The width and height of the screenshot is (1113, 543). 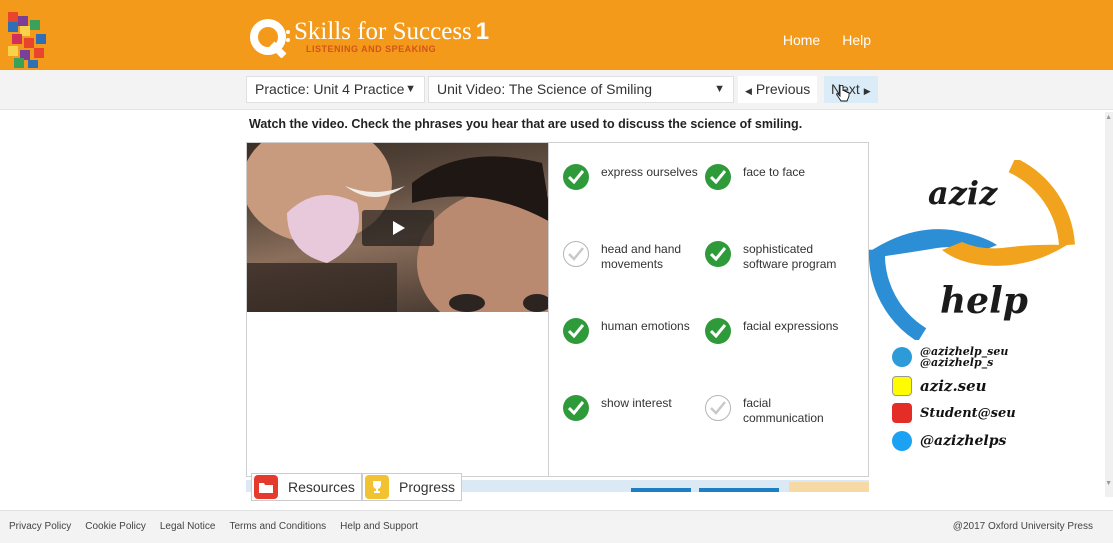 I want to click on previous-button: ◀ Previous, so click(x=778, y=89).